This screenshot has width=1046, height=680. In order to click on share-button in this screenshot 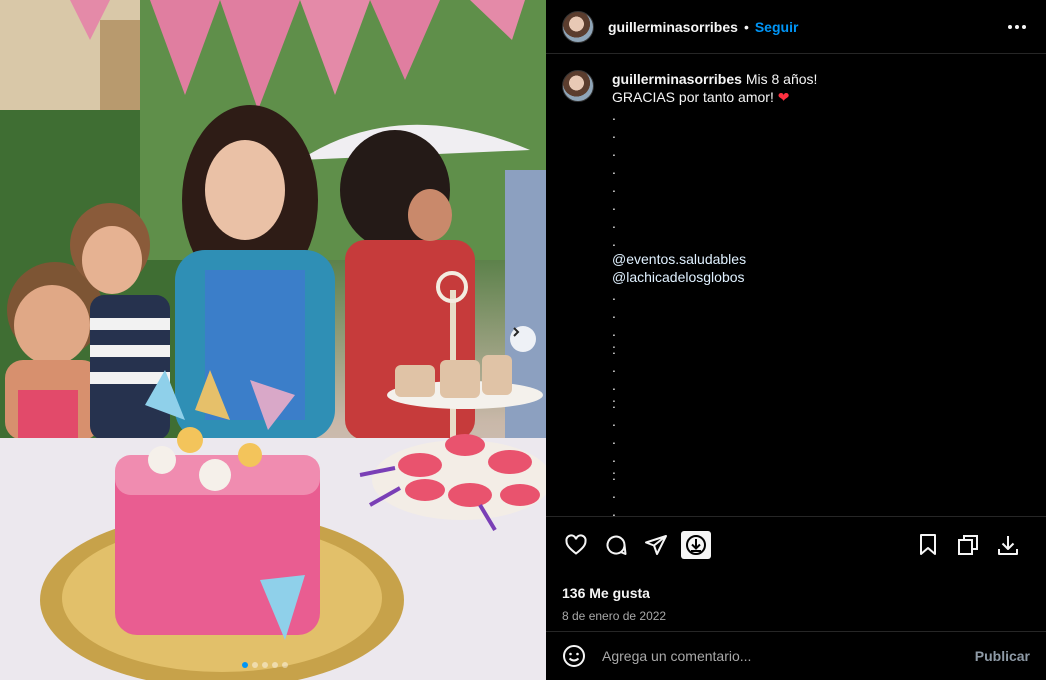, I will do `click(656, 545)`.